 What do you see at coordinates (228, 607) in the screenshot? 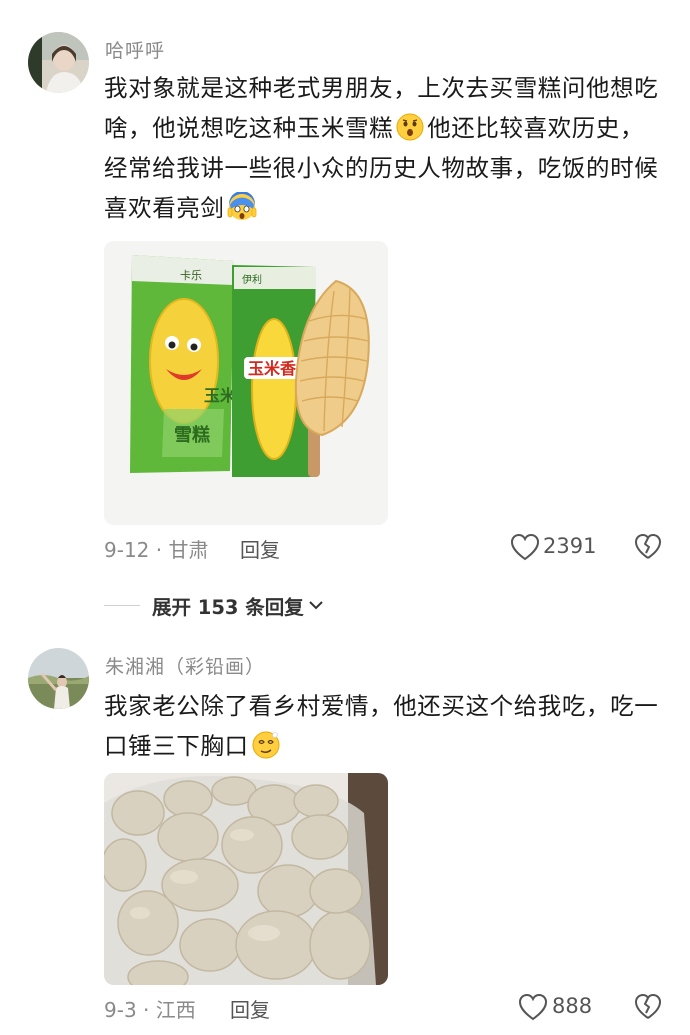
I see `expand-replies-label: 展开 153 条回复` at bounding box center [228, 607].